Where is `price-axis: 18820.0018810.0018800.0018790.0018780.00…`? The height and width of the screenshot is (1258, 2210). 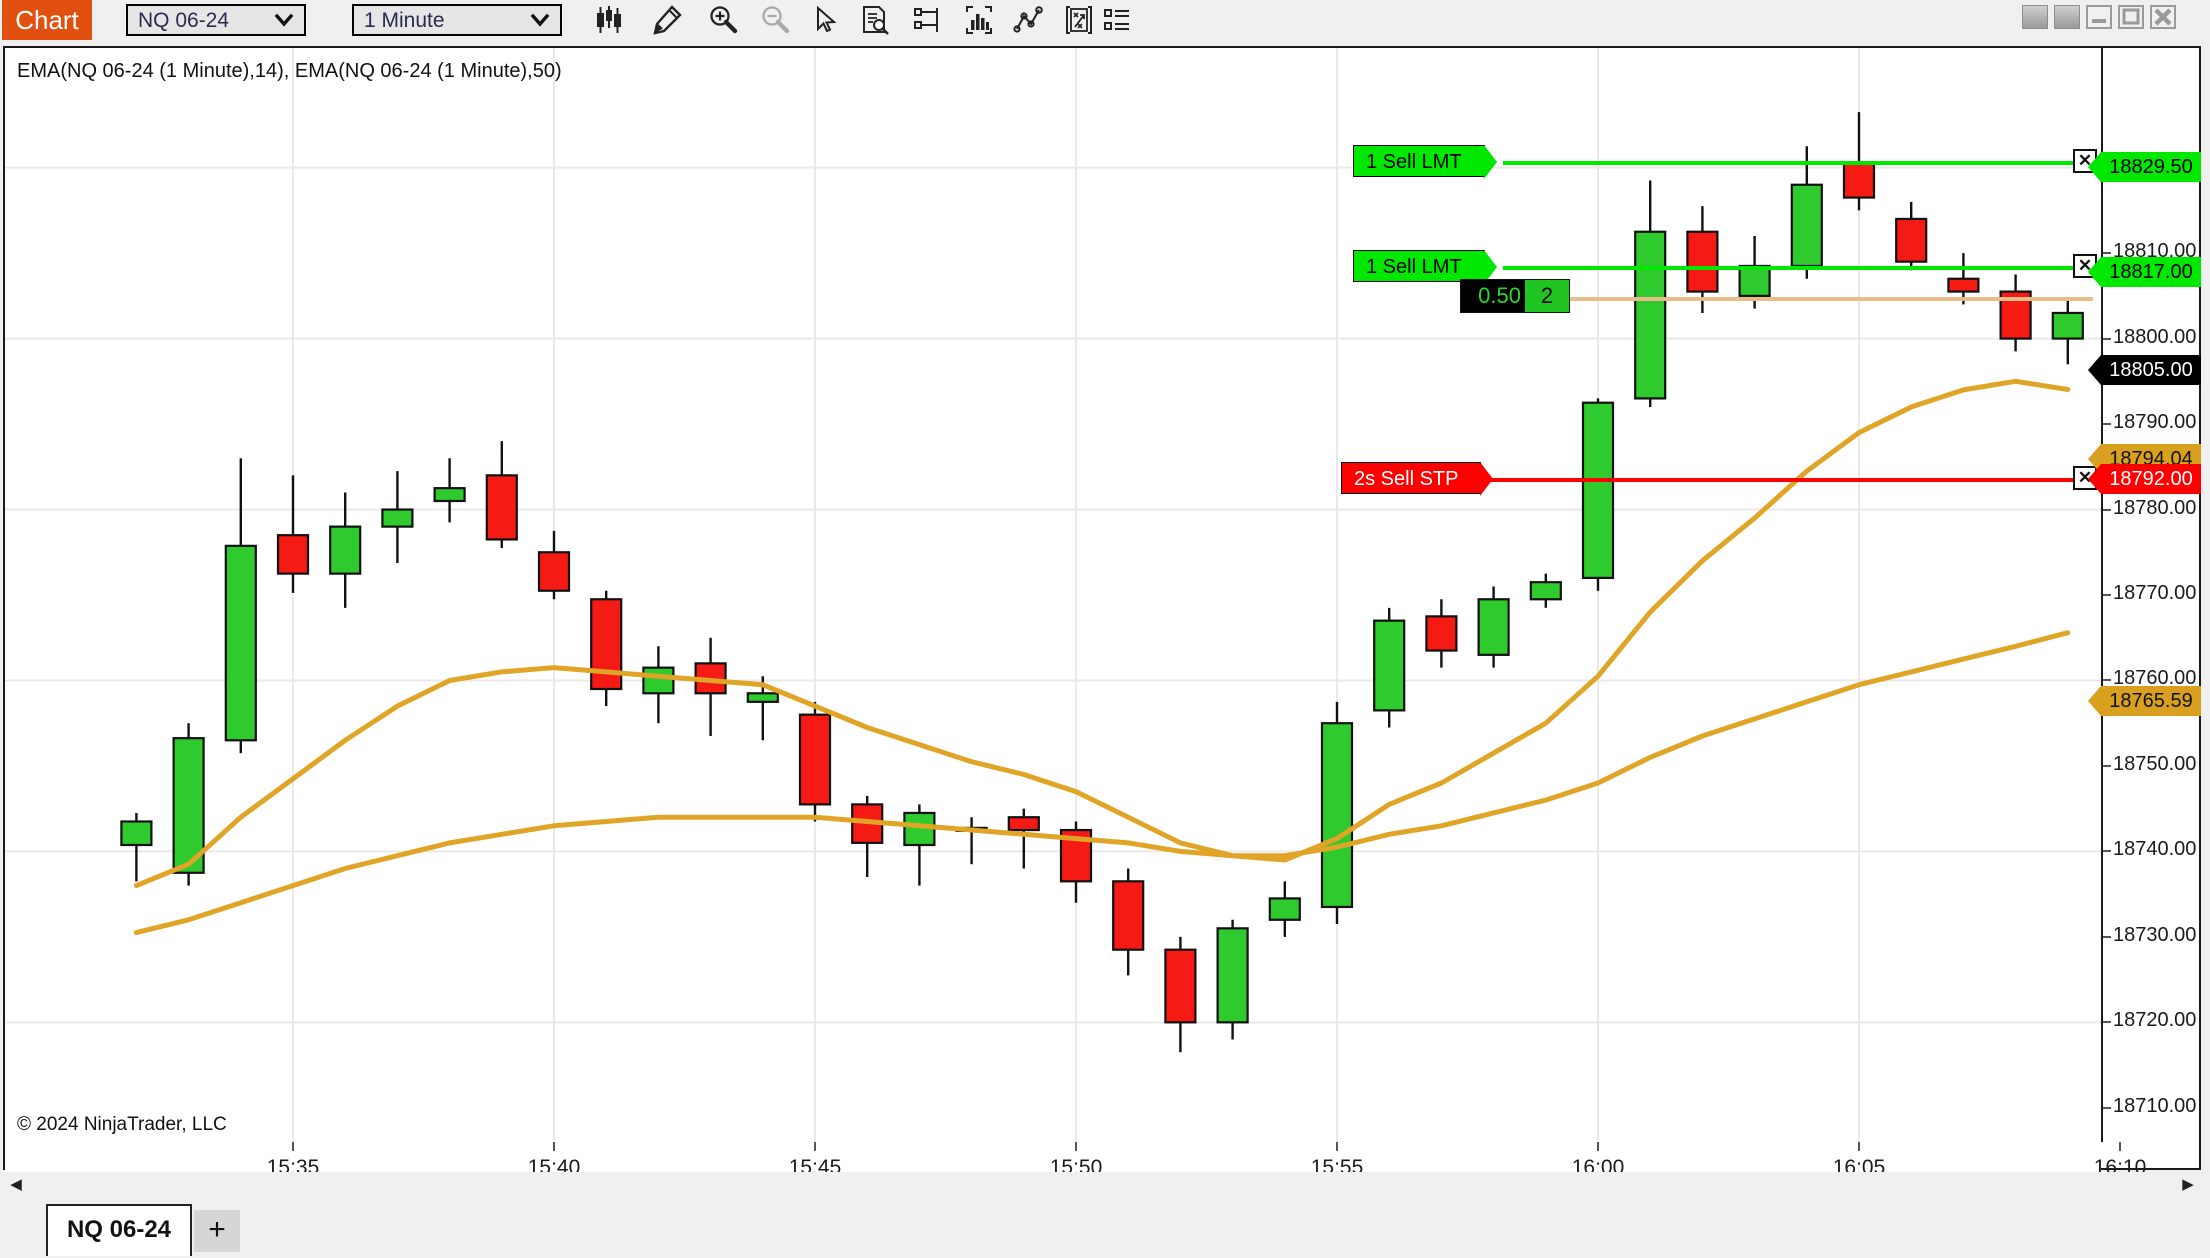 price-axis: 18820.0018810.0018800.0018790.0018780.00… is located at coordinates (2144, 595).